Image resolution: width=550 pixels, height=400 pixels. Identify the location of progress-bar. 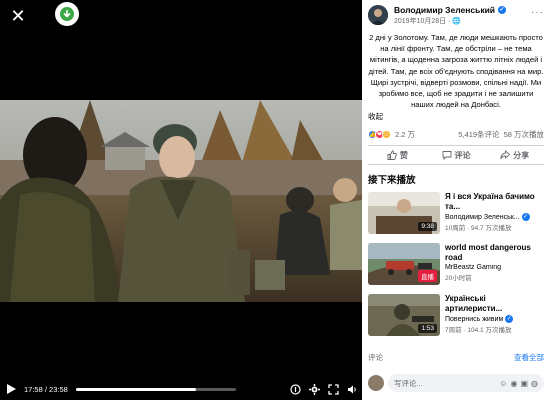
(155, 389).